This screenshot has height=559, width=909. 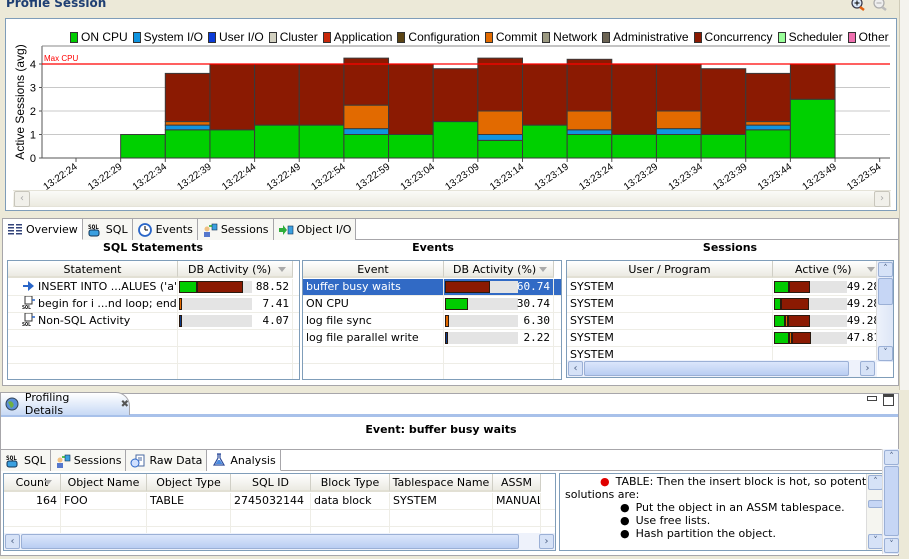 I want to click on x-tick-label: 13:22:59, so click(x=373, y=177).